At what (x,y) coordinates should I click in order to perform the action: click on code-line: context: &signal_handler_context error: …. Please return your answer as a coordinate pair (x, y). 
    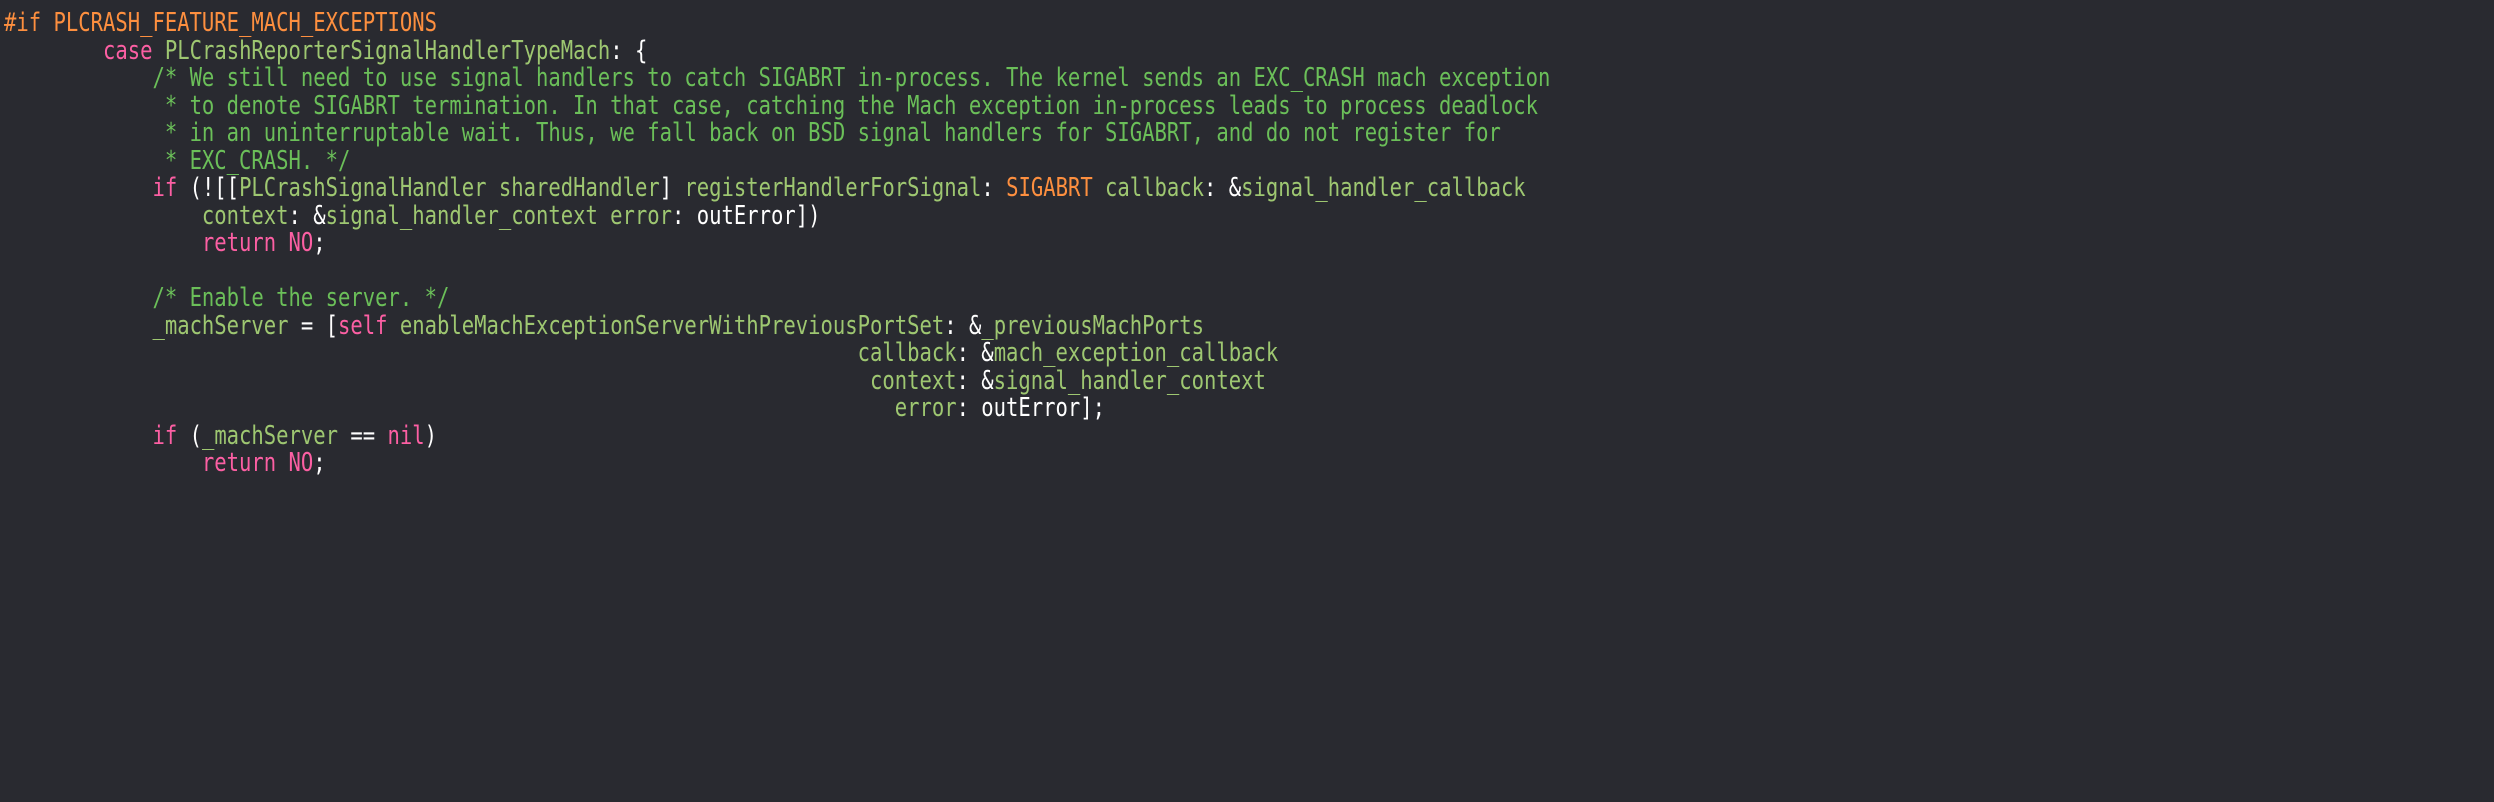
    Looking at the image, I should click on (412, 215).